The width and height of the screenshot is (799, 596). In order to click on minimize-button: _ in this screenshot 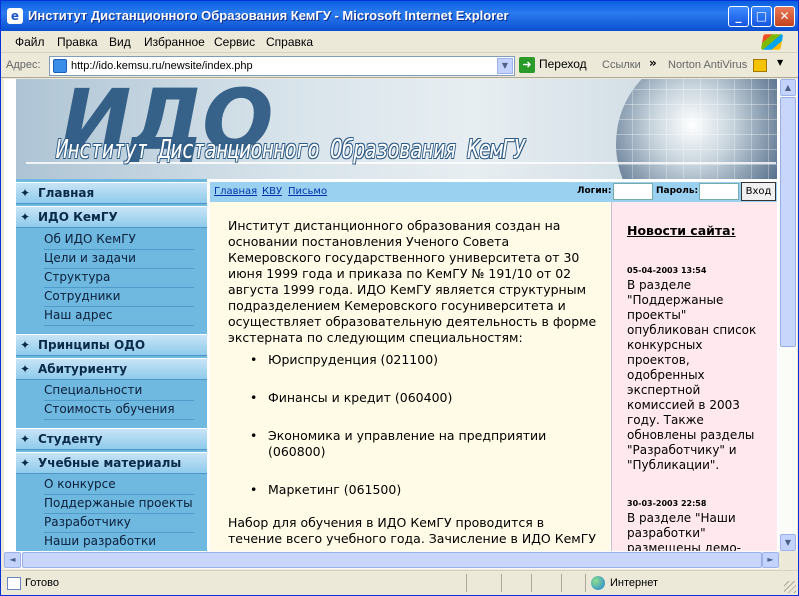, I will do `click(738, 16)`.